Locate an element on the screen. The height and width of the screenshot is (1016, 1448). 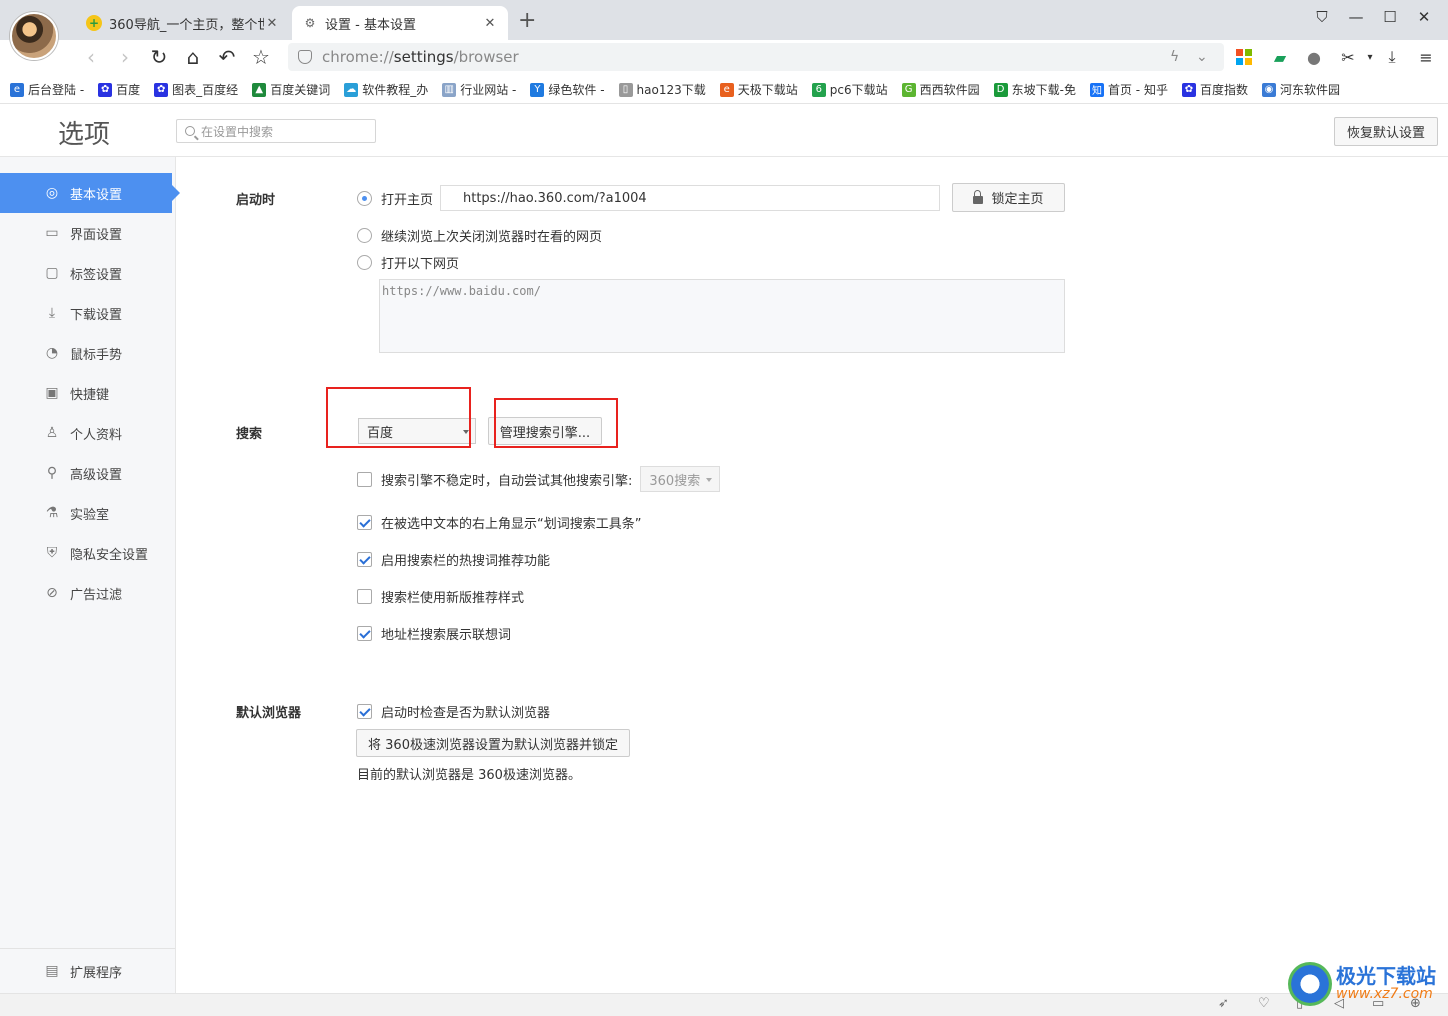
tab-settings: ⚙ 设置 - 基本设置 ✕ is located at coordinates (400, 23).